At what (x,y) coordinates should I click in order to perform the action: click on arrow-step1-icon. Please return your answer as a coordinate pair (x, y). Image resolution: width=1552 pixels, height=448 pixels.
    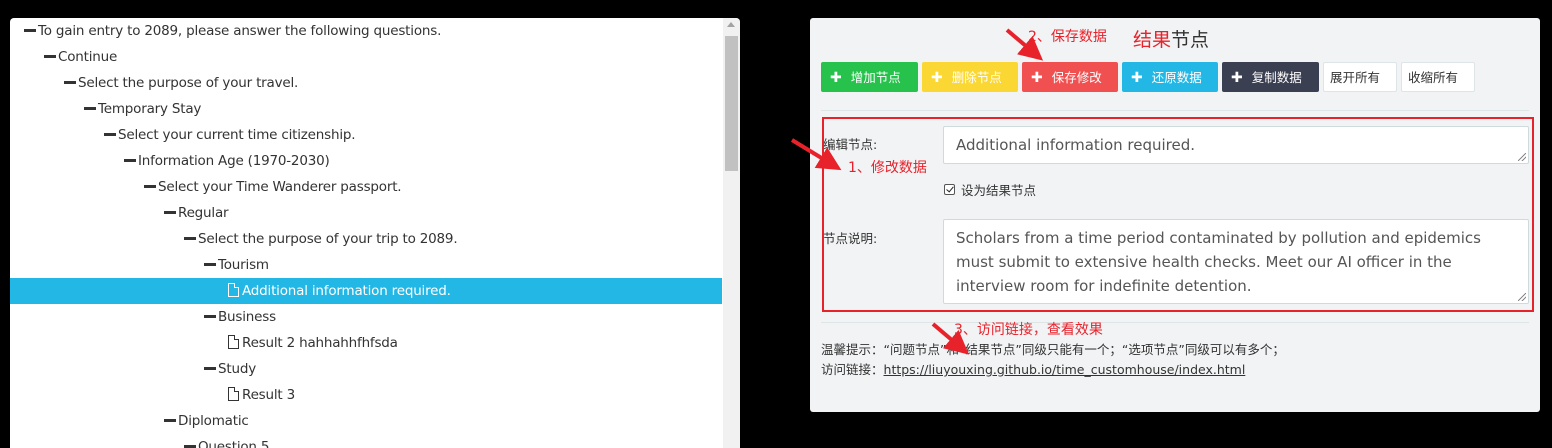
    Looking at the image, I should click on (816, 154).